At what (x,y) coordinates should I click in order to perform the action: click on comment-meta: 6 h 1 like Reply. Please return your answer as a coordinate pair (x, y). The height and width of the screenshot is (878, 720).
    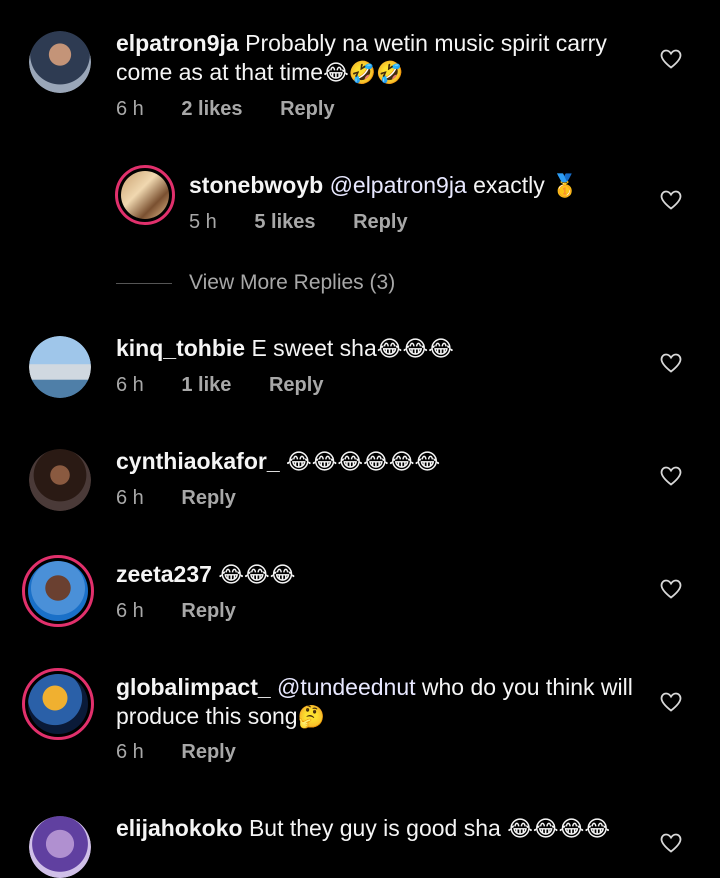
    Looking at the image, I should click on (235, 385).